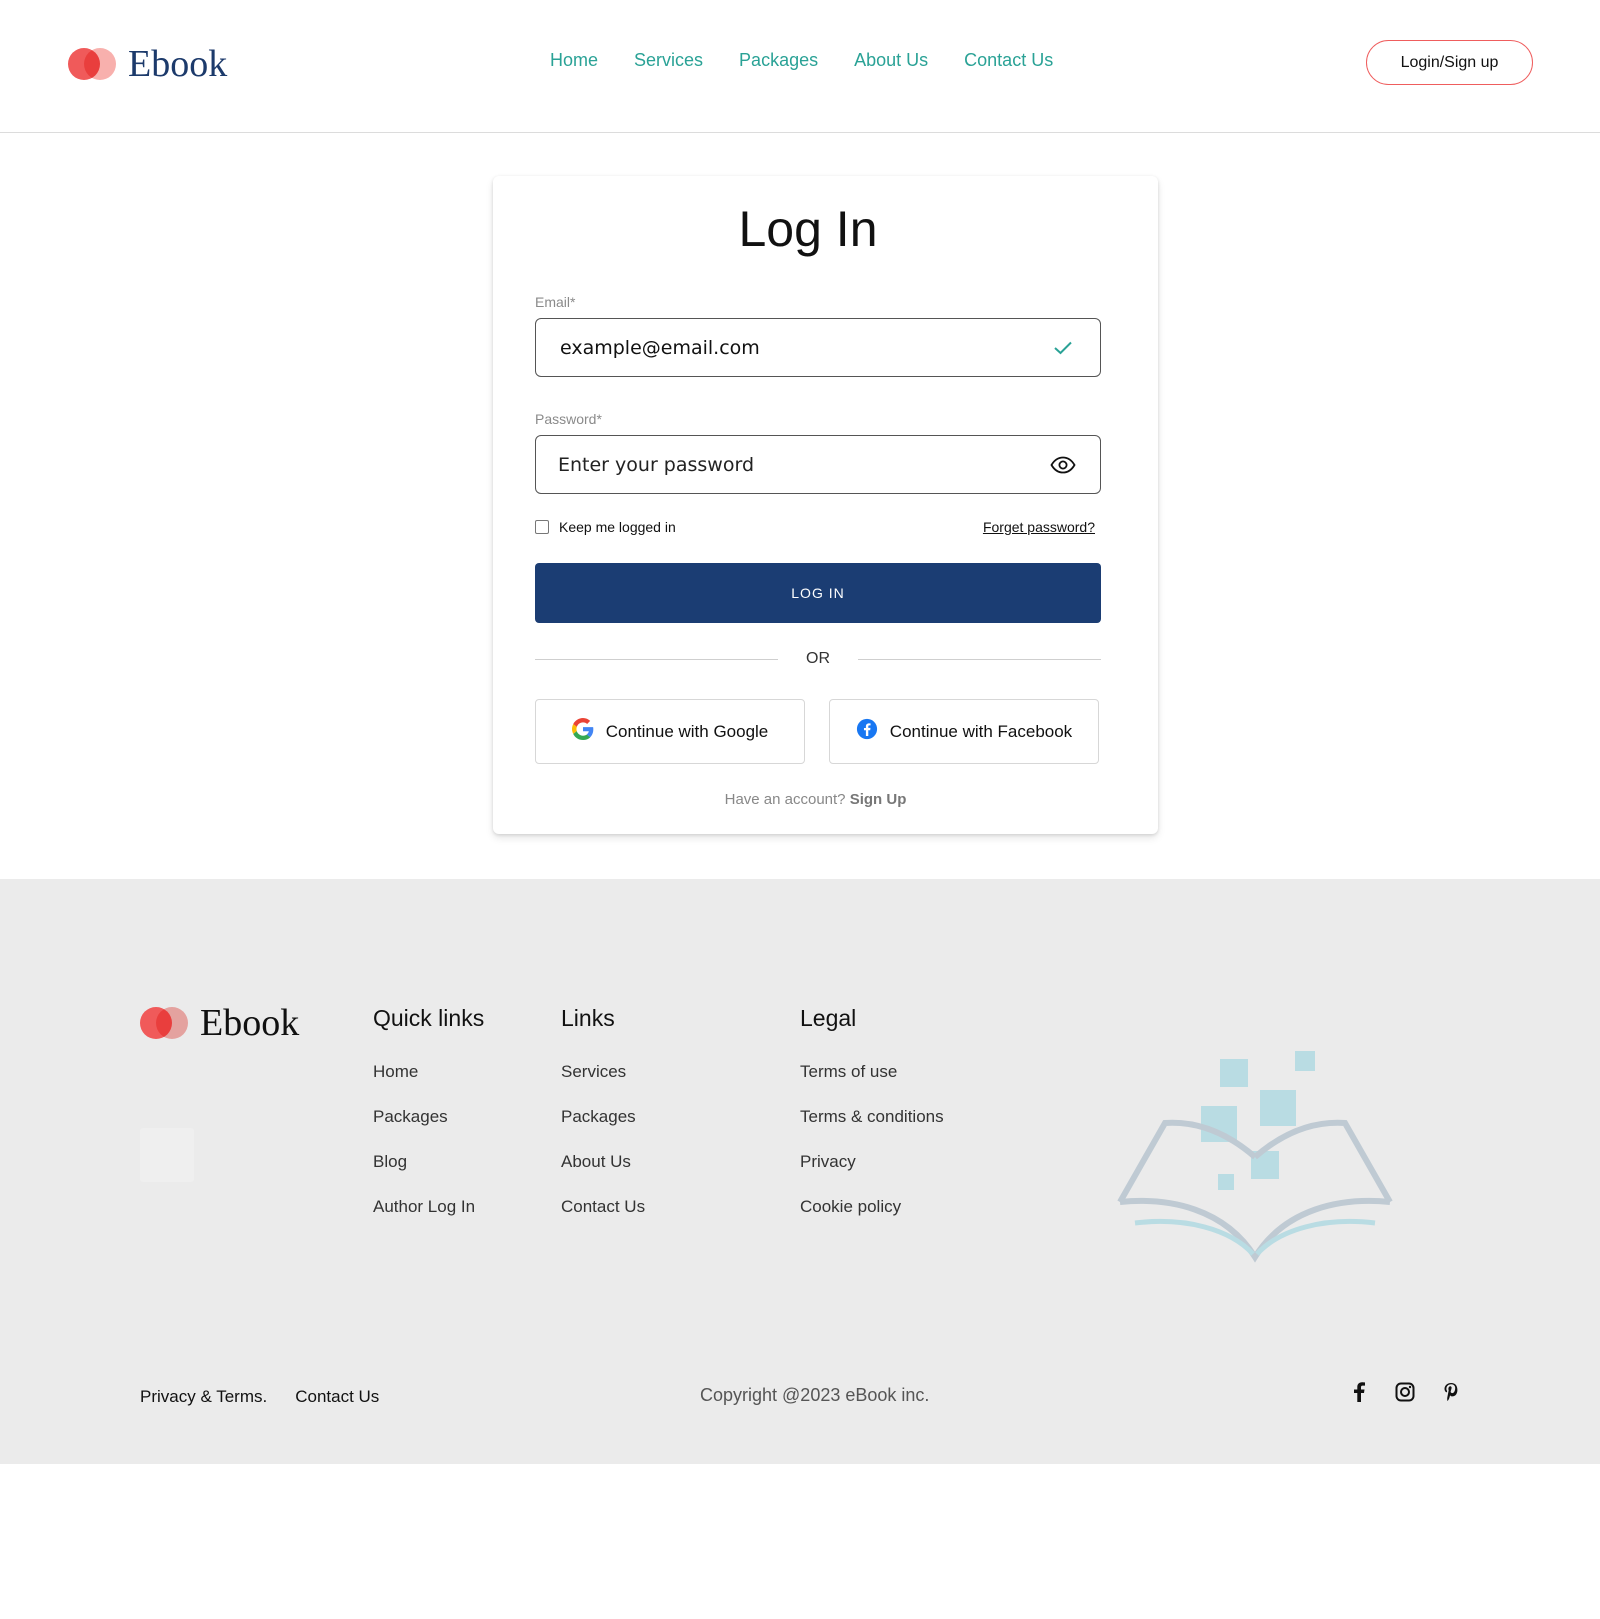 The image size is (1600, 1619). Describe the element at coordinates (815, 527) in the screenshot. I see `remember-row: Keep me logged in Forget password?` at that location.